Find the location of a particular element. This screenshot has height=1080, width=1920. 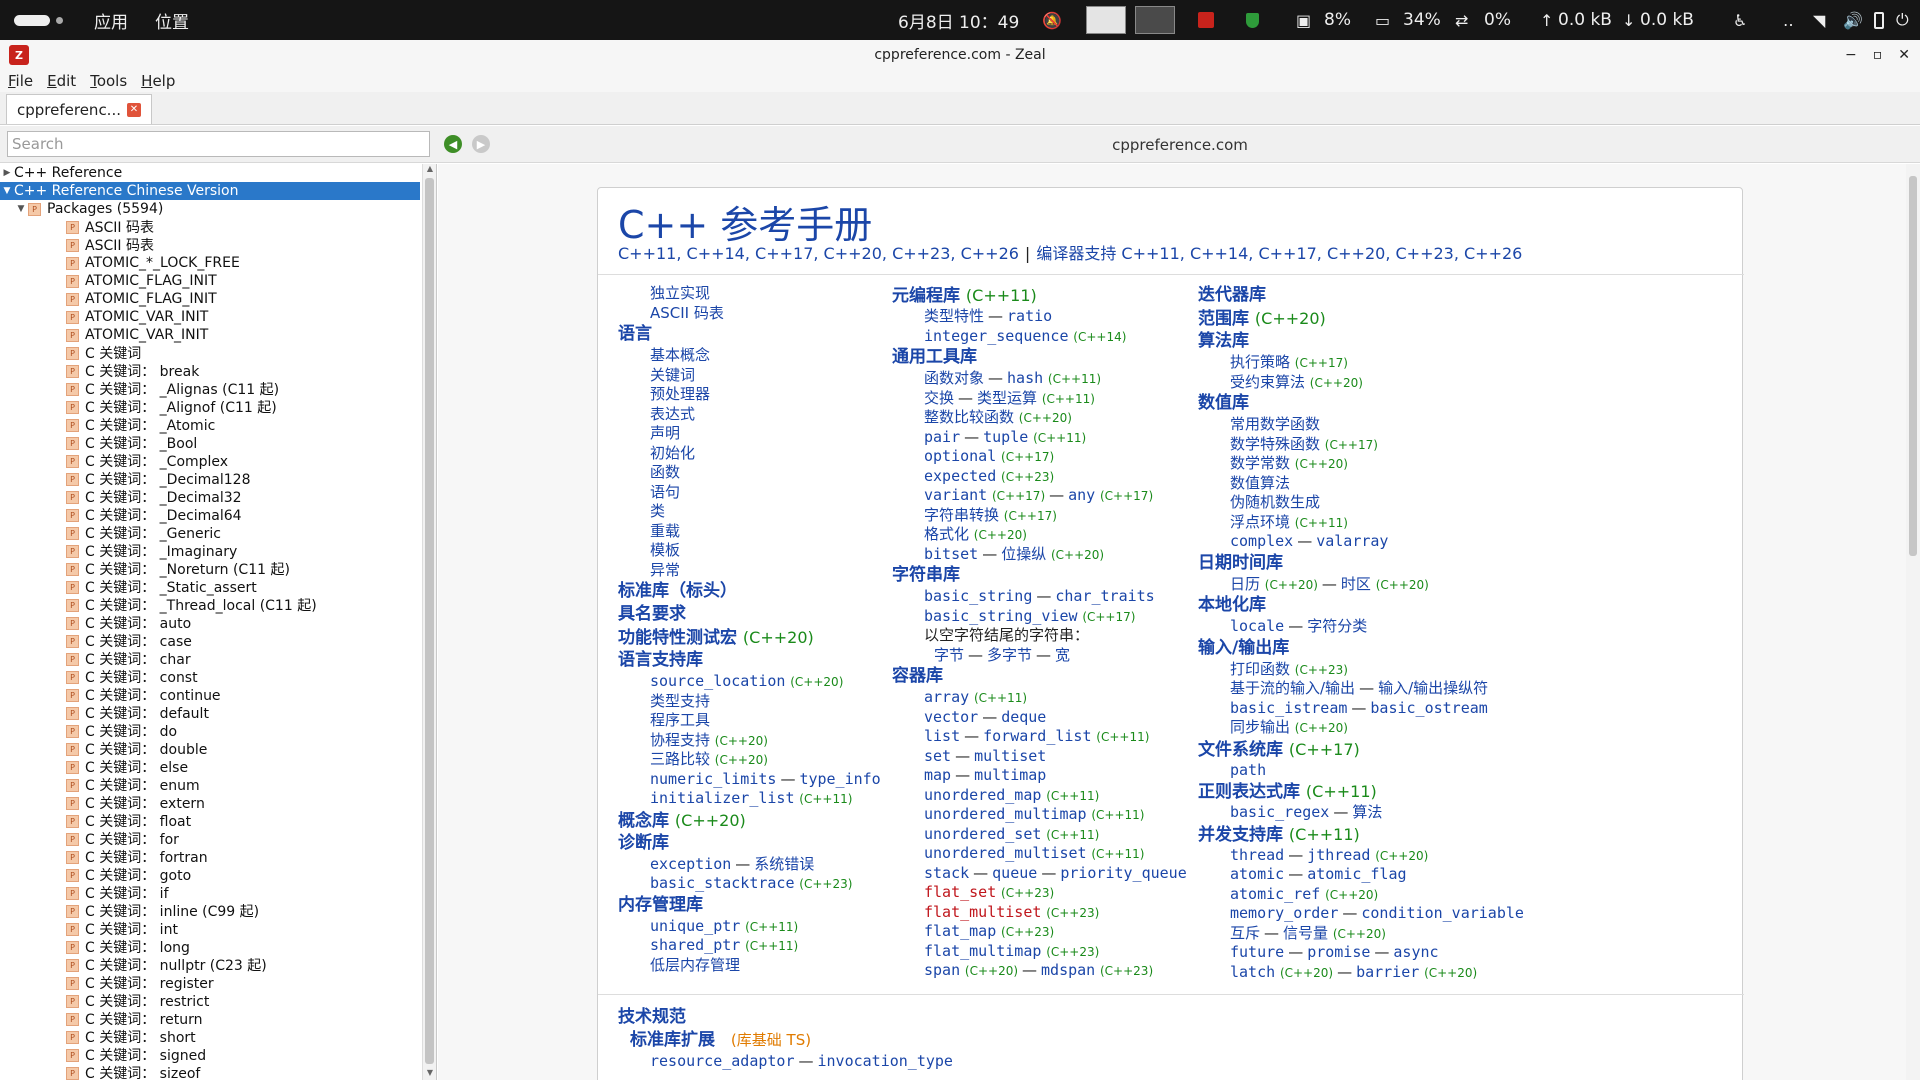

entry-code-link: multiset is located at coordinates (1010, 756).